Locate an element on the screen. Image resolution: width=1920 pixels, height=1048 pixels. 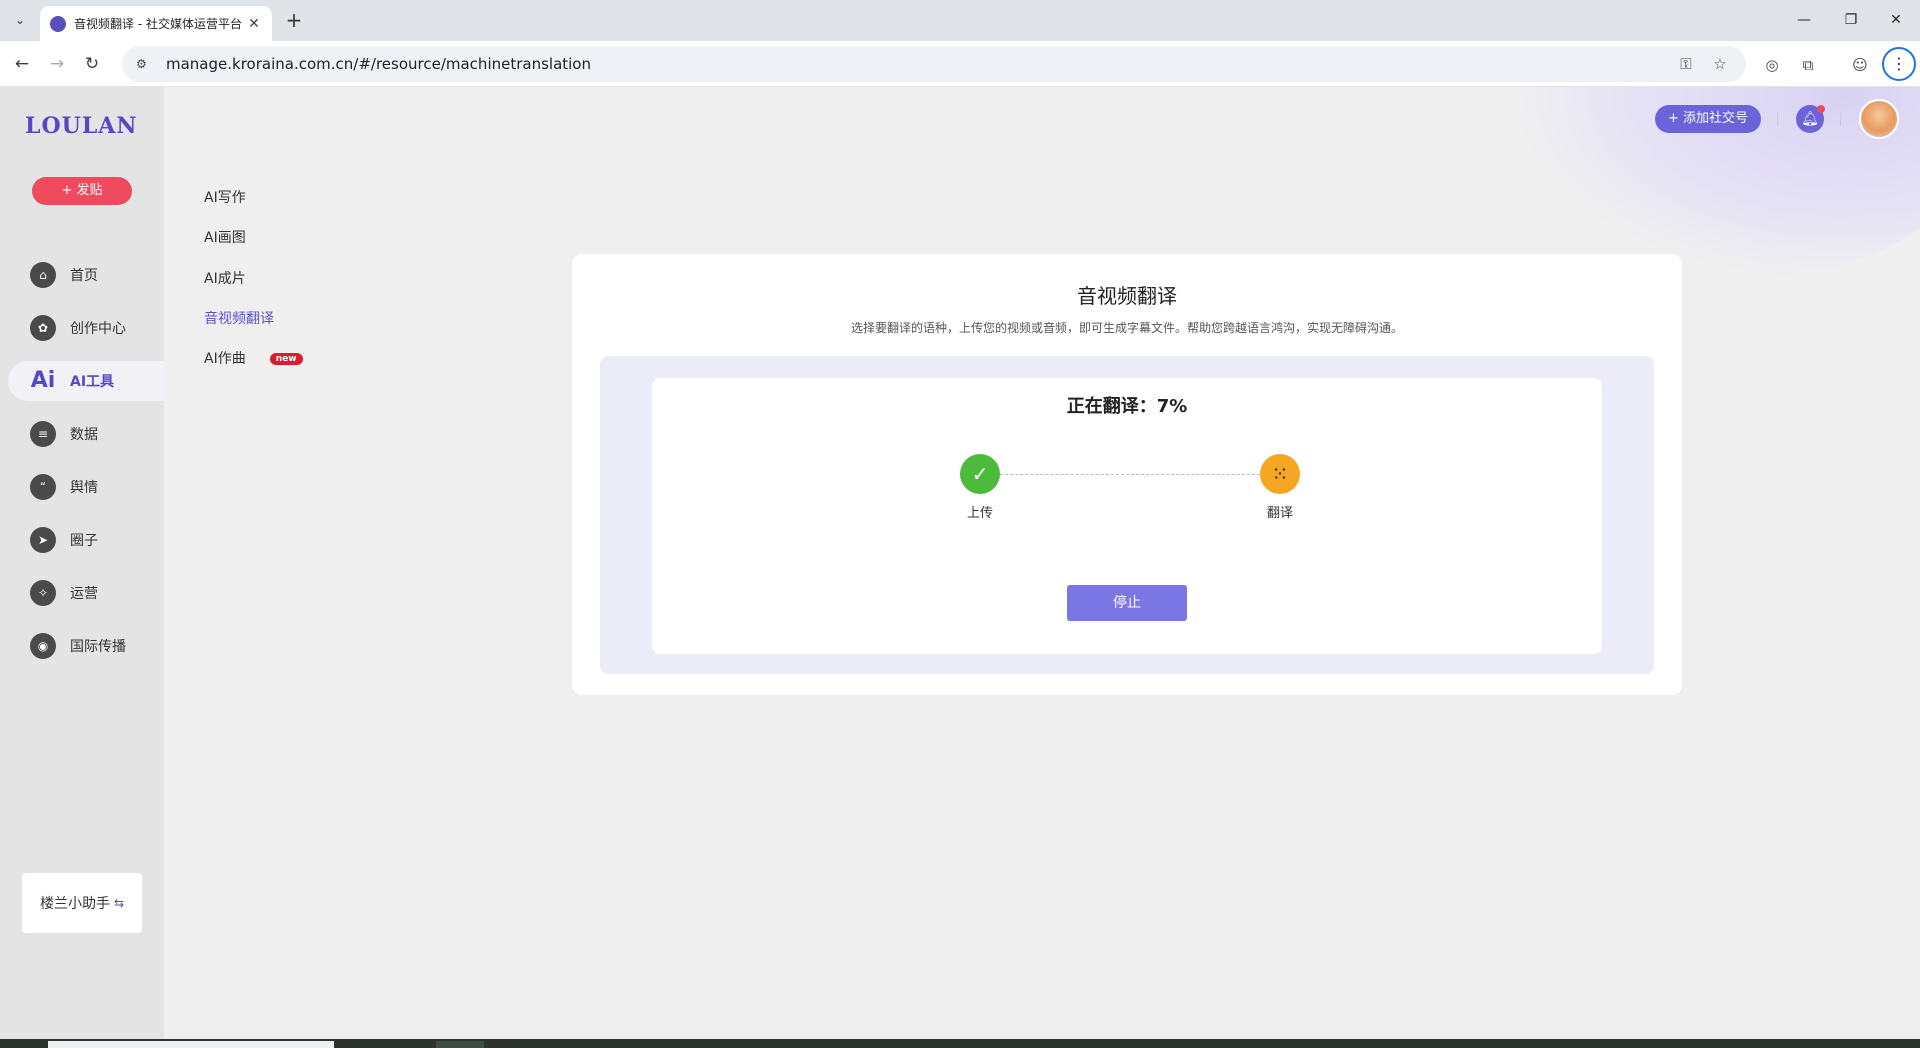
progress-box: 正在翻译：7% ✓ 上传 ⁙ 翻译 停止 is located at coordinates (1127, 516).